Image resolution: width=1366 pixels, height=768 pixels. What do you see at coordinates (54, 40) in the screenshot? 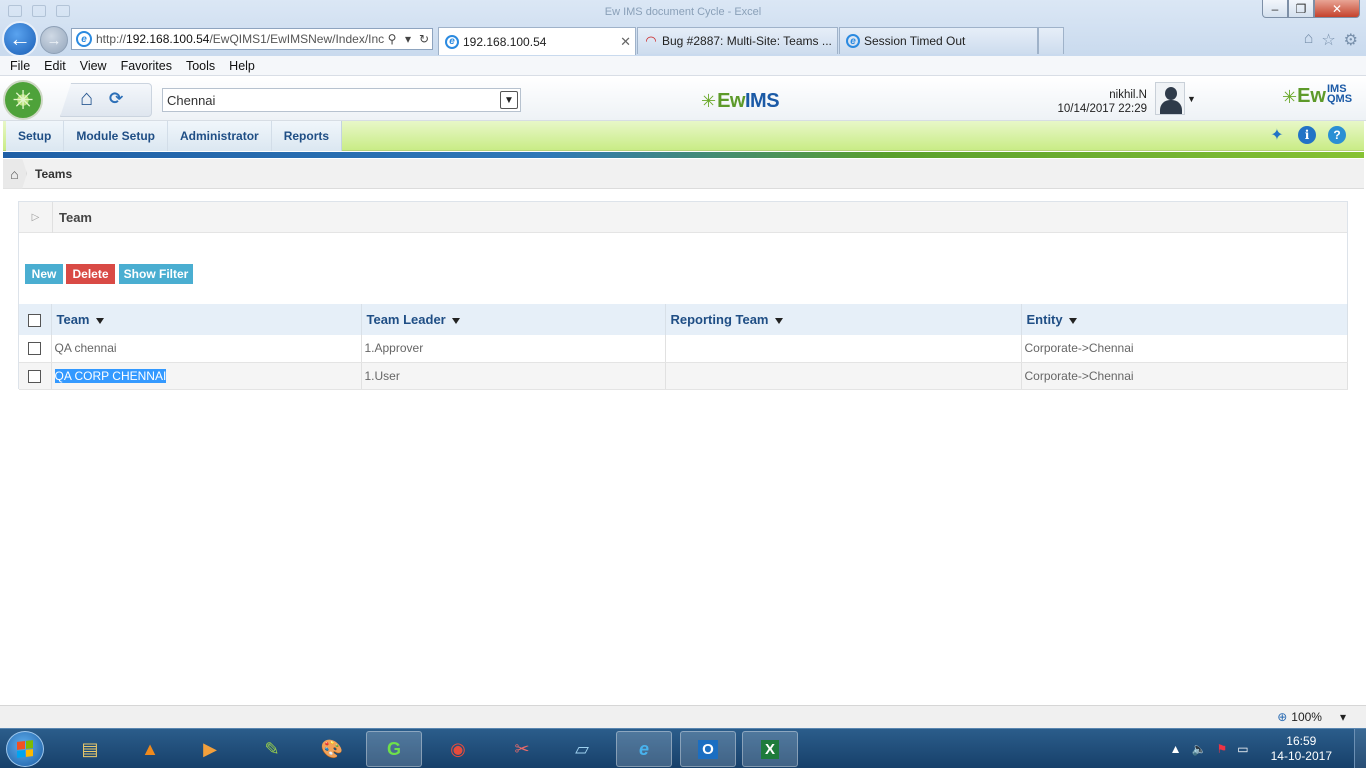
I see `forward-button: →` at bounding box center [54, 40].